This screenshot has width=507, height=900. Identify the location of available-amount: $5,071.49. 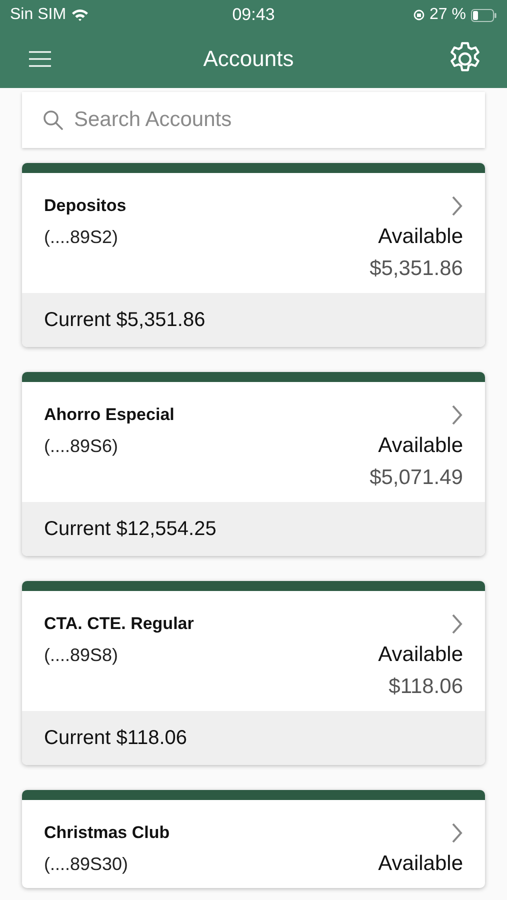
(415, 478).